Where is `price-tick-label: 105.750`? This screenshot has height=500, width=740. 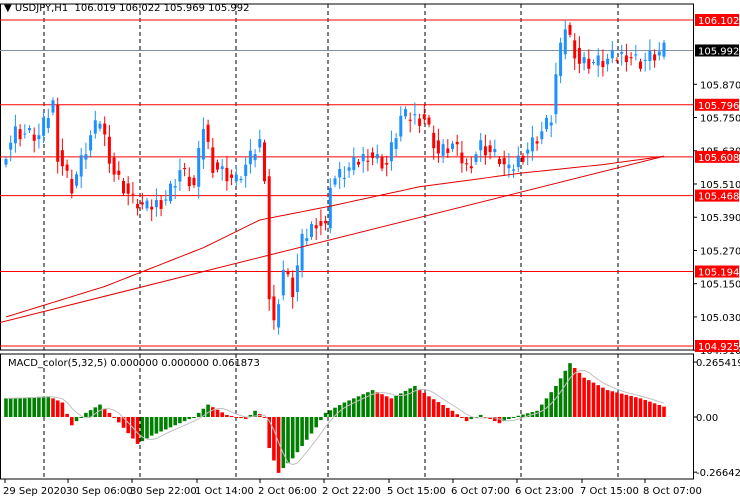 price-tick-label: 105.750 is located at coordinates (720, 119).